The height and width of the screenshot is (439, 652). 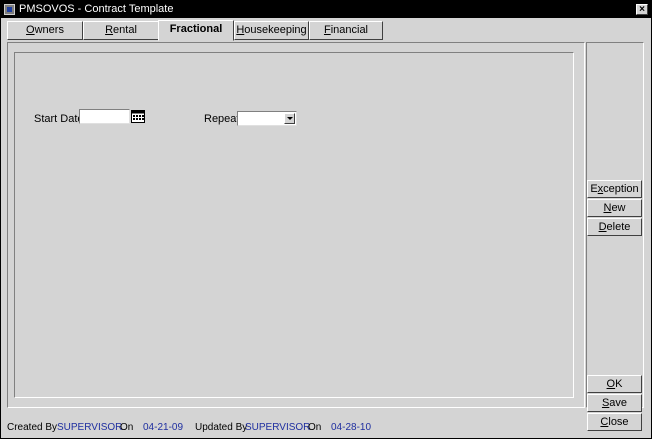 What do you see at coordinates (90, 427) in the screenshot?
I see `created-by-value: SUPERVISOR` at bounding box center [90, 427].